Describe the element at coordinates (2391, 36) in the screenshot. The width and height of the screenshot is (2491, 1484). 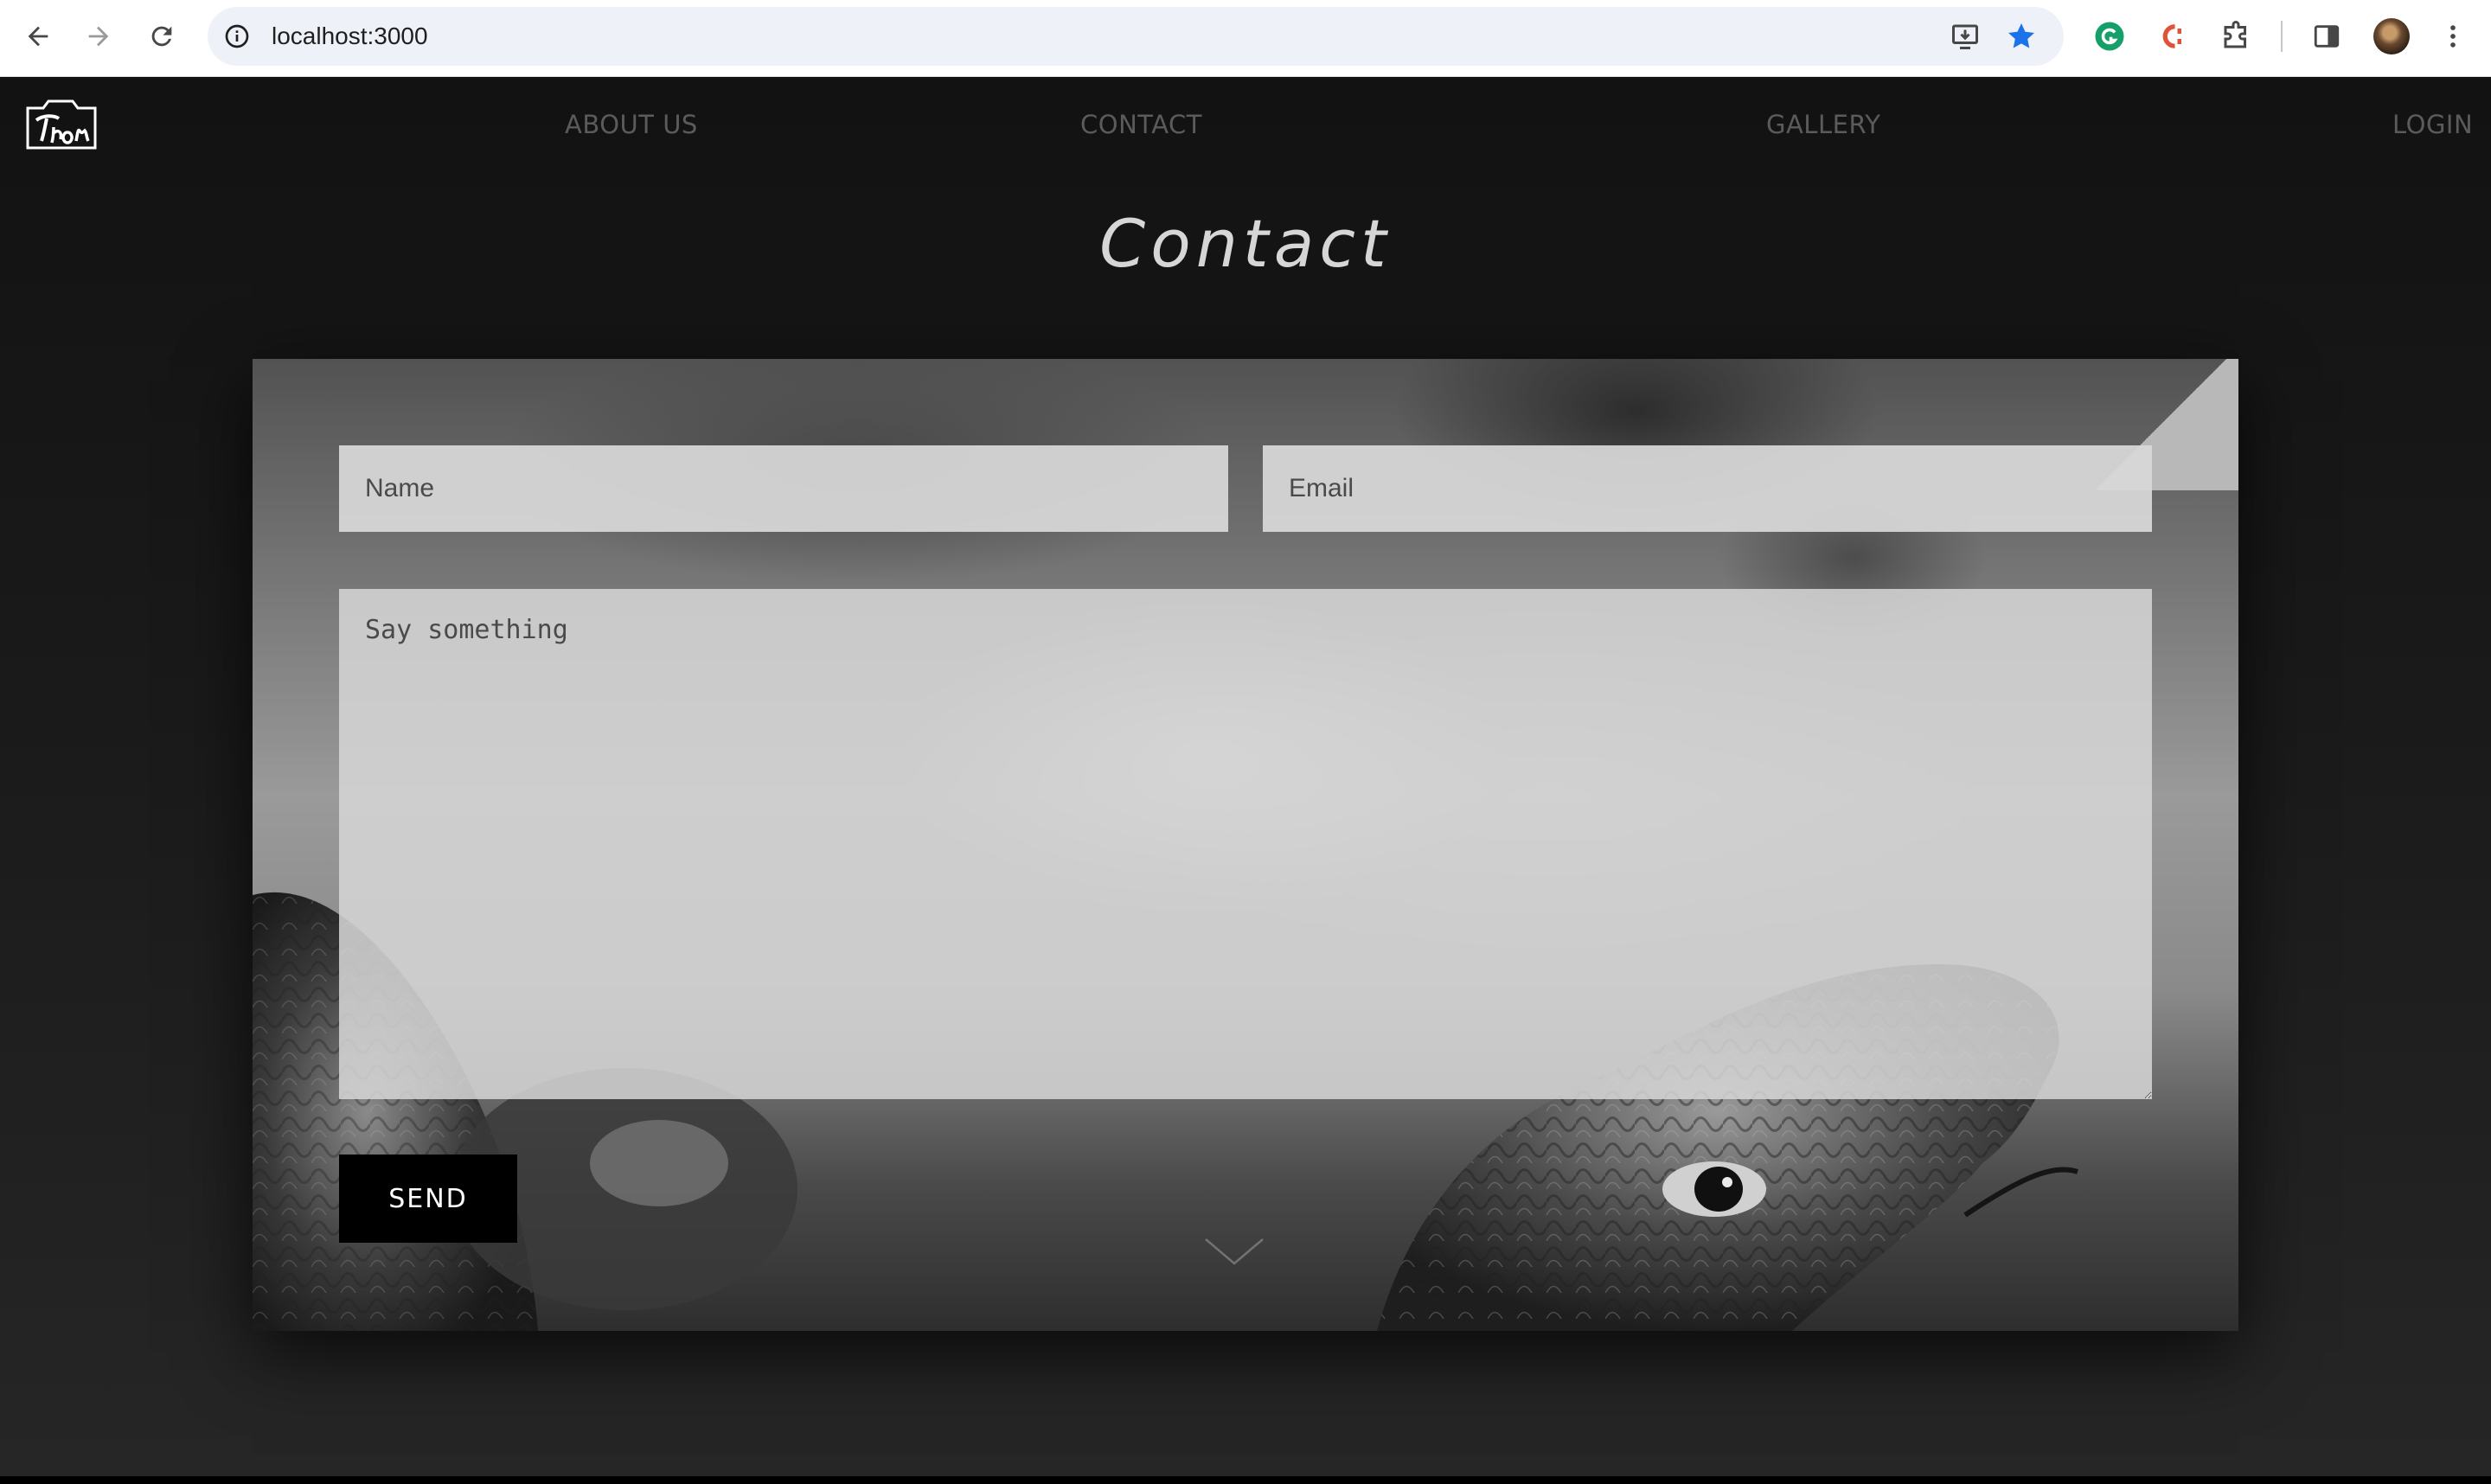
I see `profile-avatar` at that location.